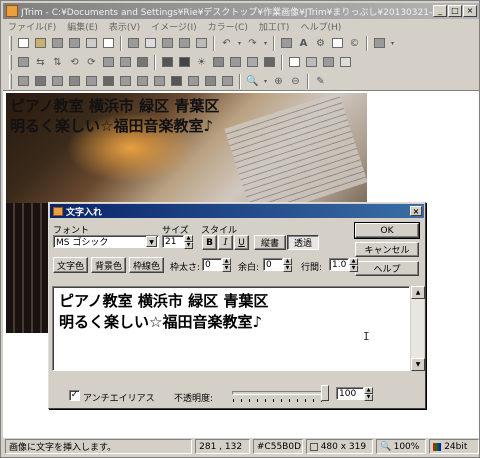 This screenshot has width=480, height=458. What do you see at coordinates (339, 264) in the screenshot?
I see `line-spacing-input: 1.0` at bounding box center [339, 264].